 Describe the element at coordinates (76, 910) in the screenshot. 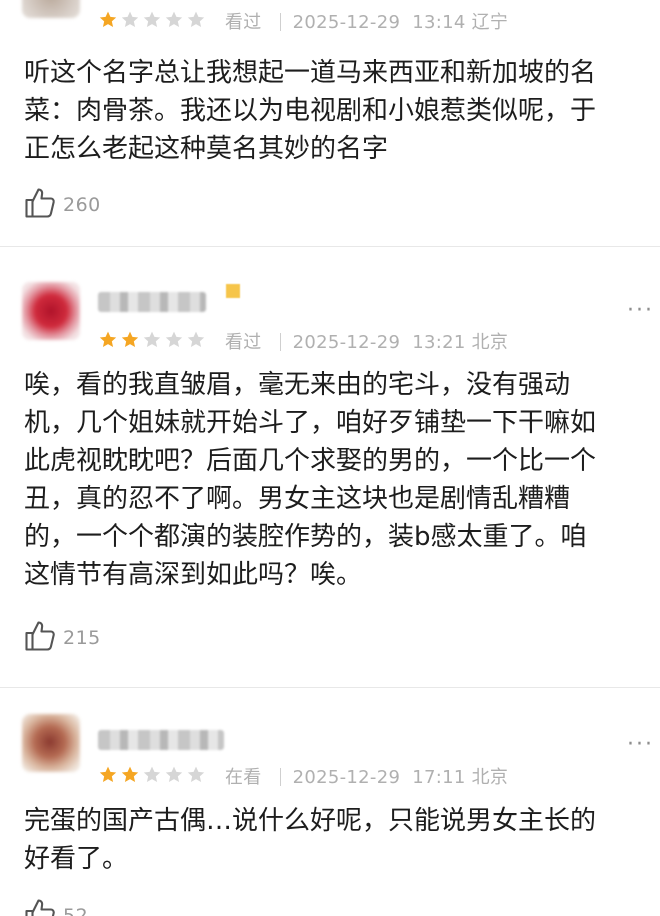

I see `like-count: 52` at that location.